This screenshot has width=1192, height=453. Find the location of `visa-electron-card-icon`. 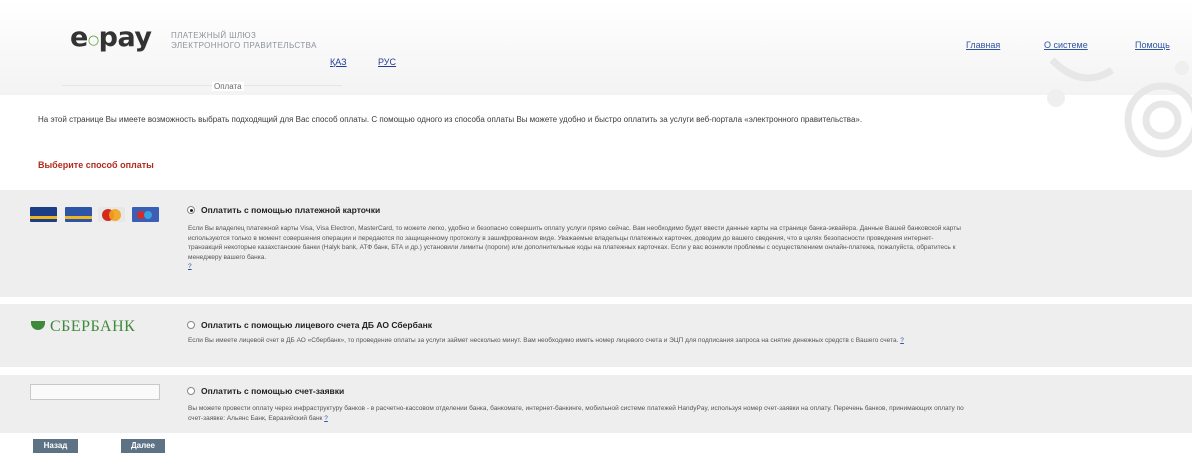

visa-electron-card-icon is located at coordinates (78, 214).